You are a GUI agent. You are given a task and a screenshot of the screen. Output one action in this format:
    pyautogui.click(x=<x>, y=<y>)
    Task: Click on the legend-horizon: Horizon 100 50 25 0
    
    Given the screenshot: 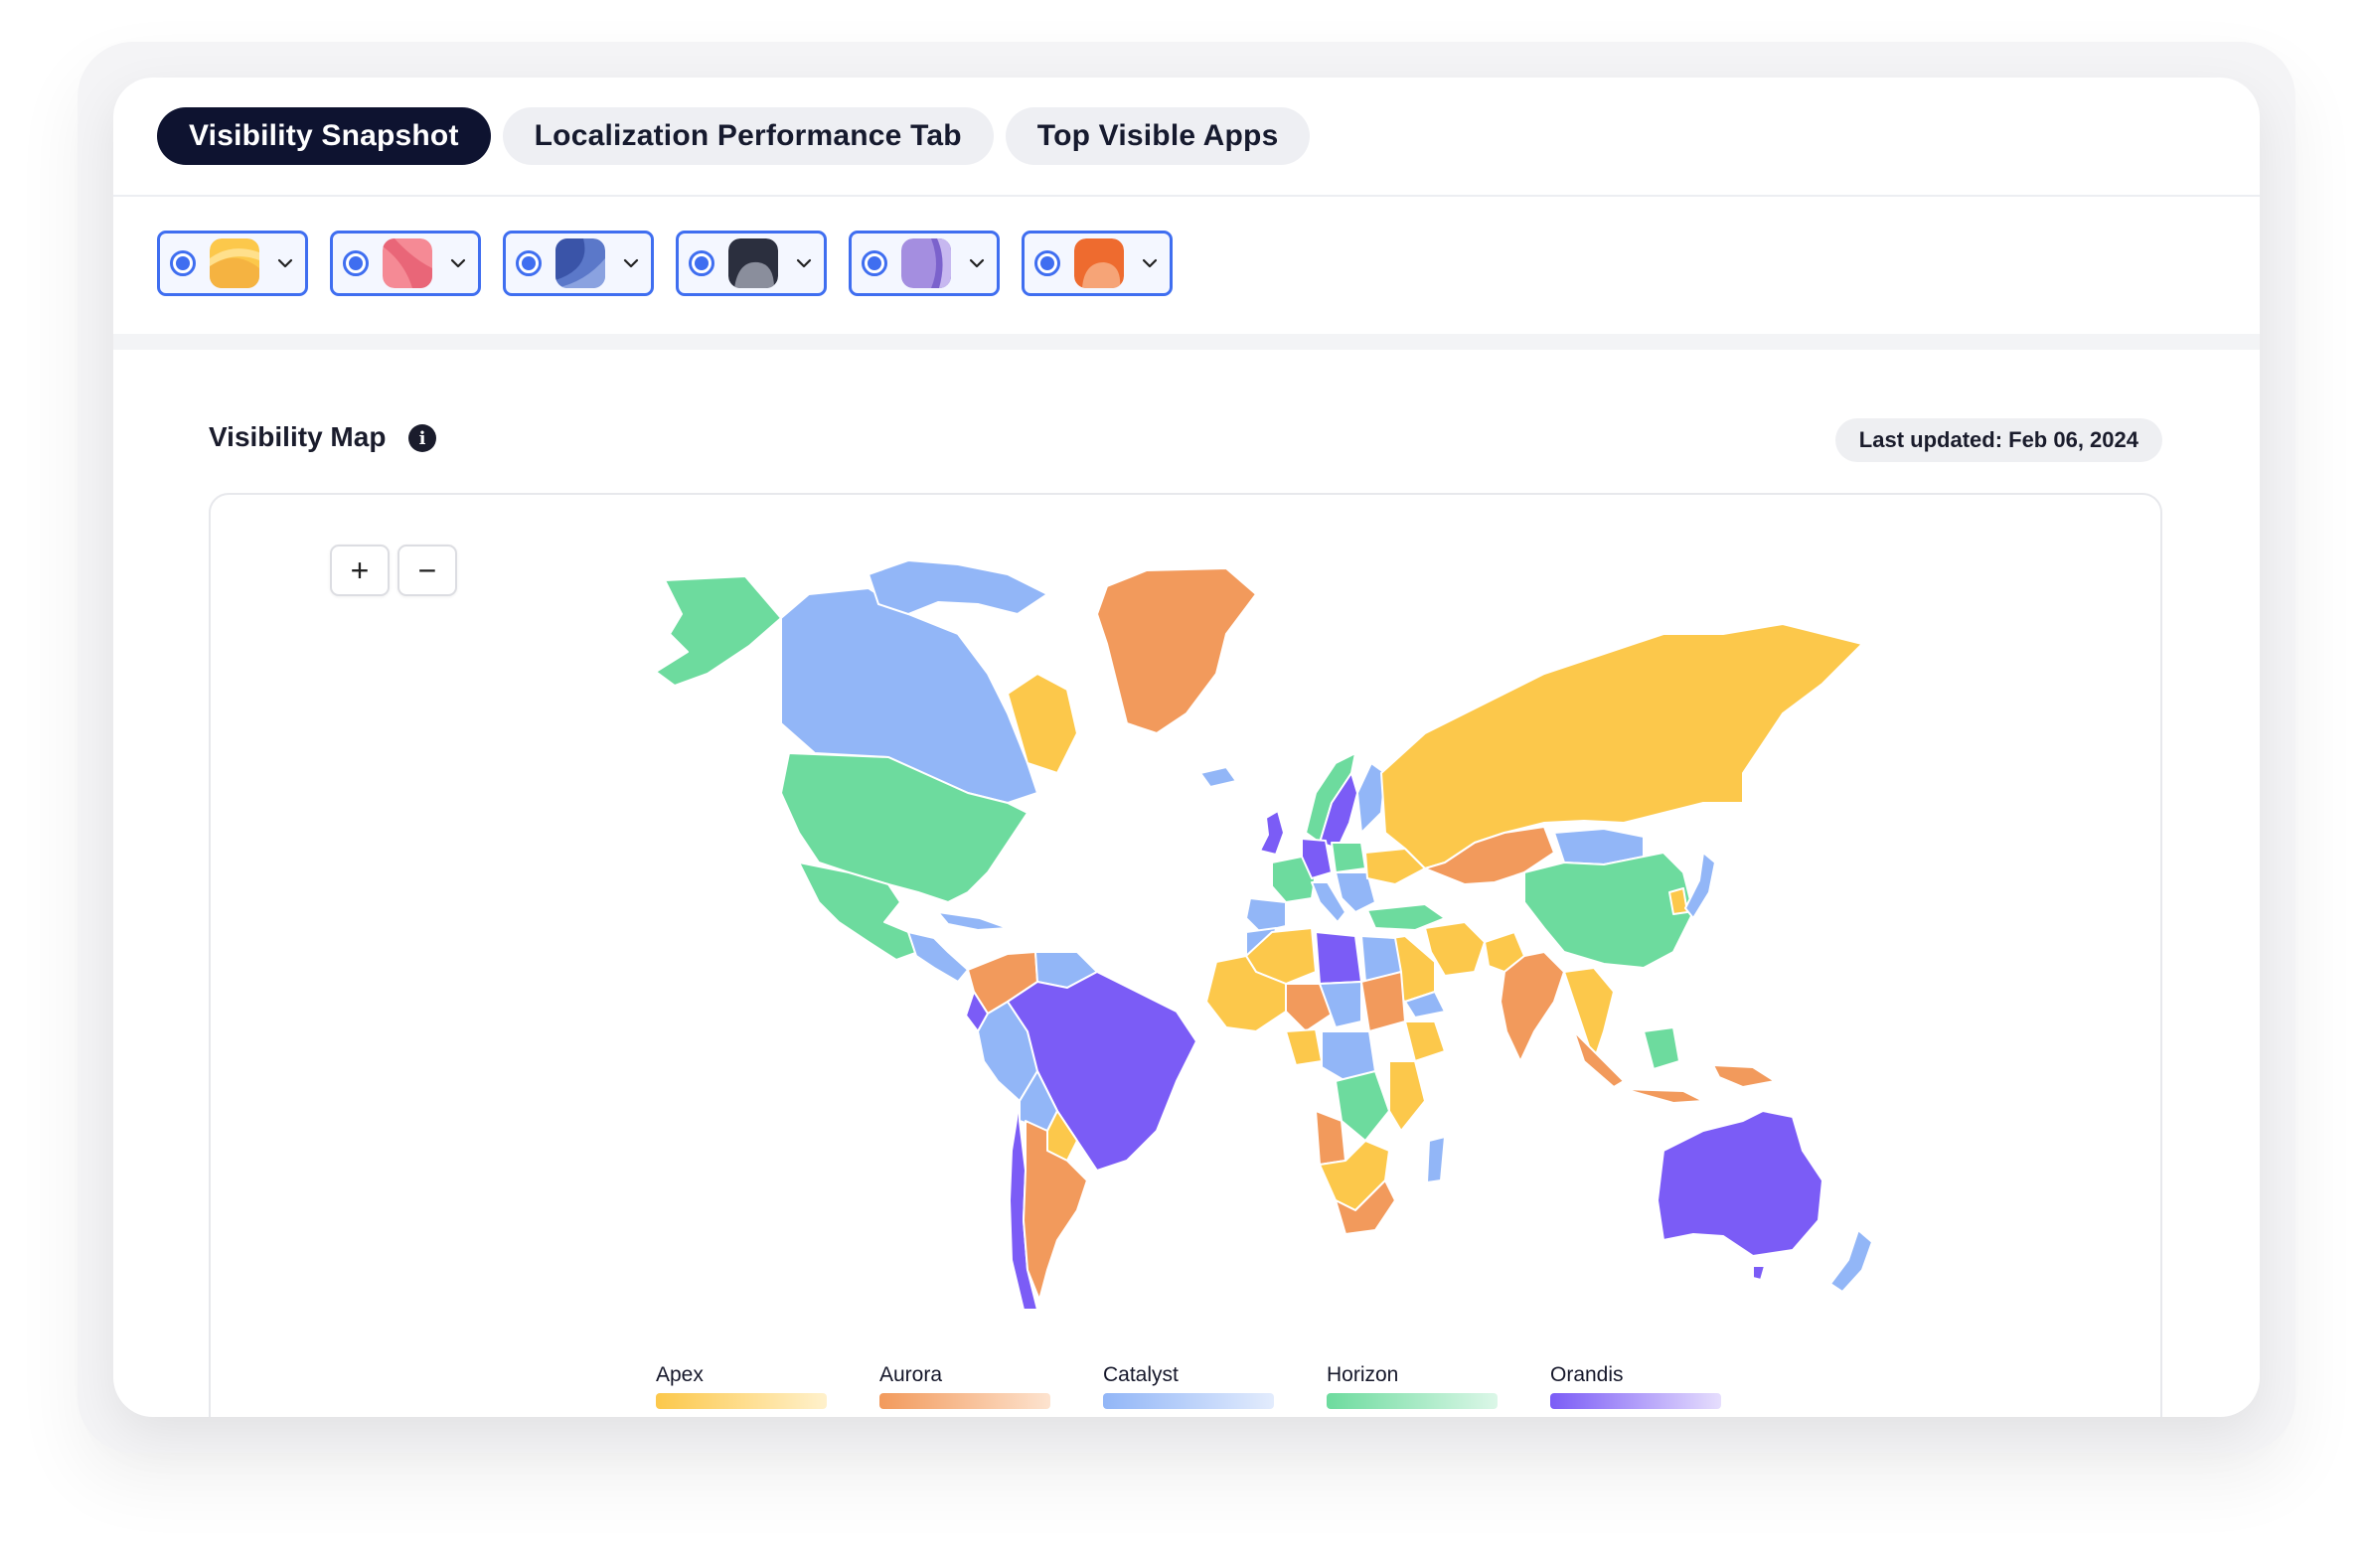 What is the action you would take?
    pyautogui.click(x=1412, y=1390)
    